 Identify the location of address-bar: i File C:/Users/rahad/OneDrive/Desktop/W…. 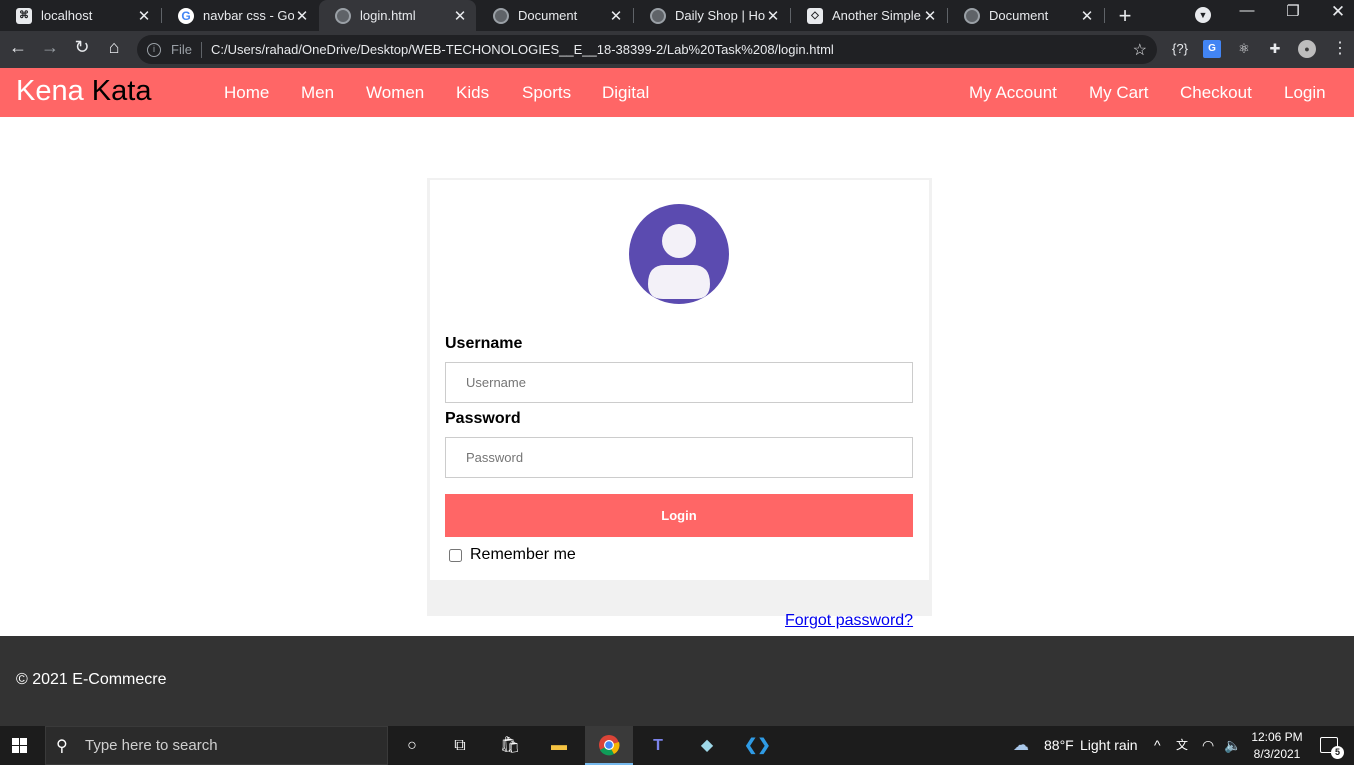
(647, 49).